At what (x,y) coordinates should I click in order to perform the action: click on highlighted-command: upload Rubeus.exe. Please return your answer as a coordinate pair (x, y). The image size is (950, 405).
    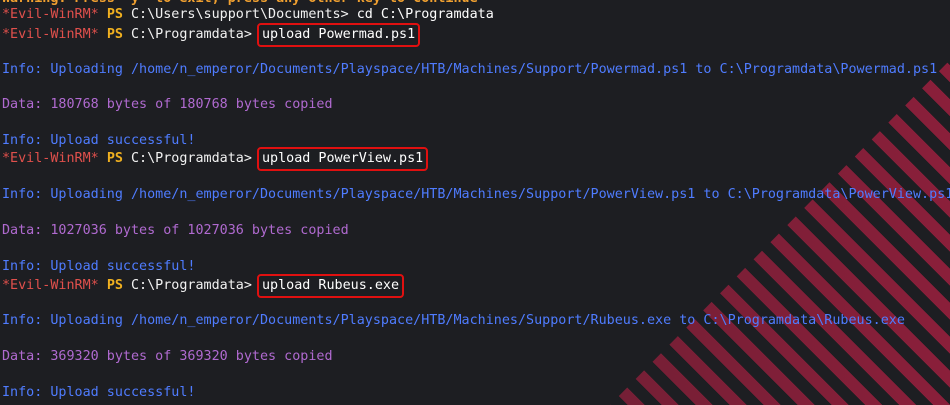
    Looking at the image, I should click on (330, 286).